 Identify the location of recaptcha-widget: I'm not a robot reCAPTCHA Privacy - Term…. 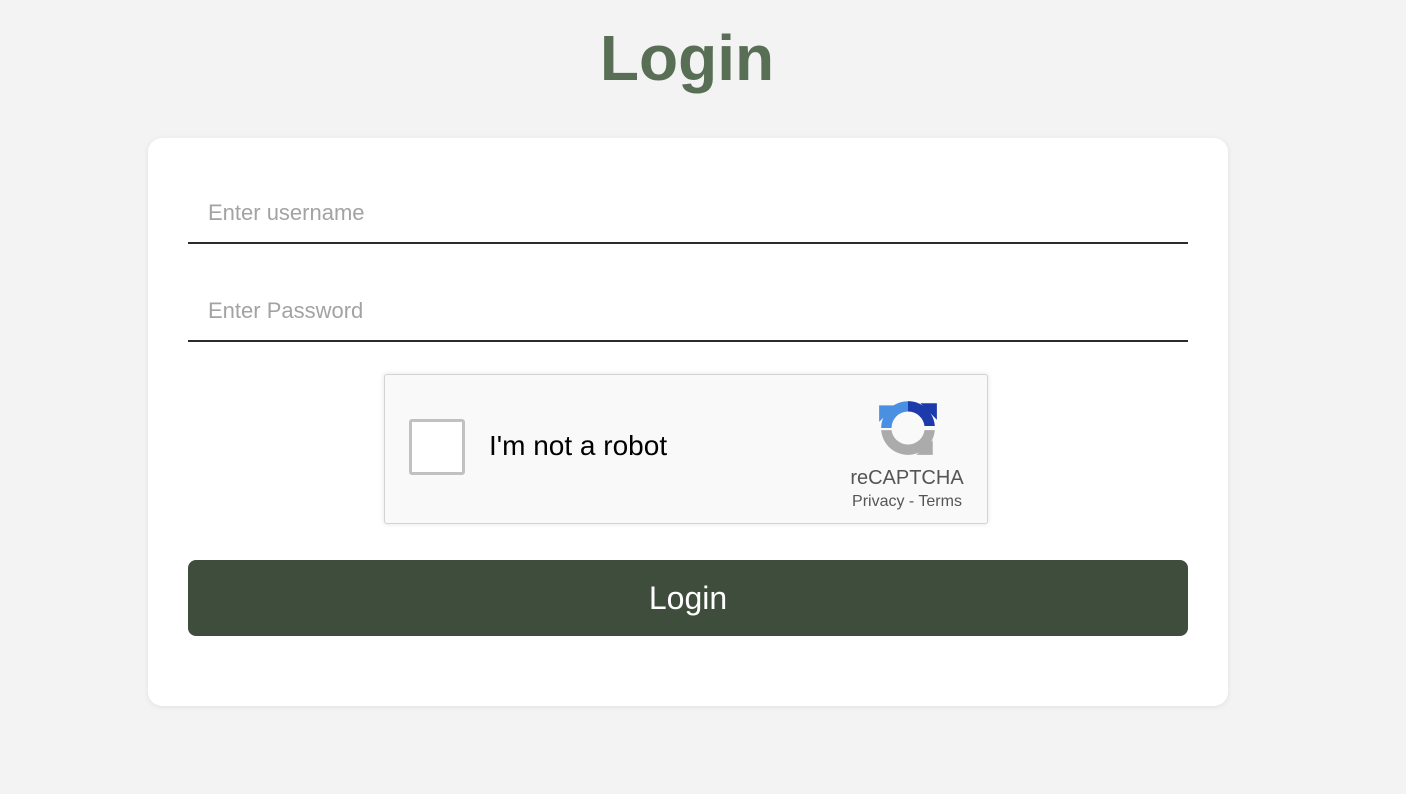
(686, 449).